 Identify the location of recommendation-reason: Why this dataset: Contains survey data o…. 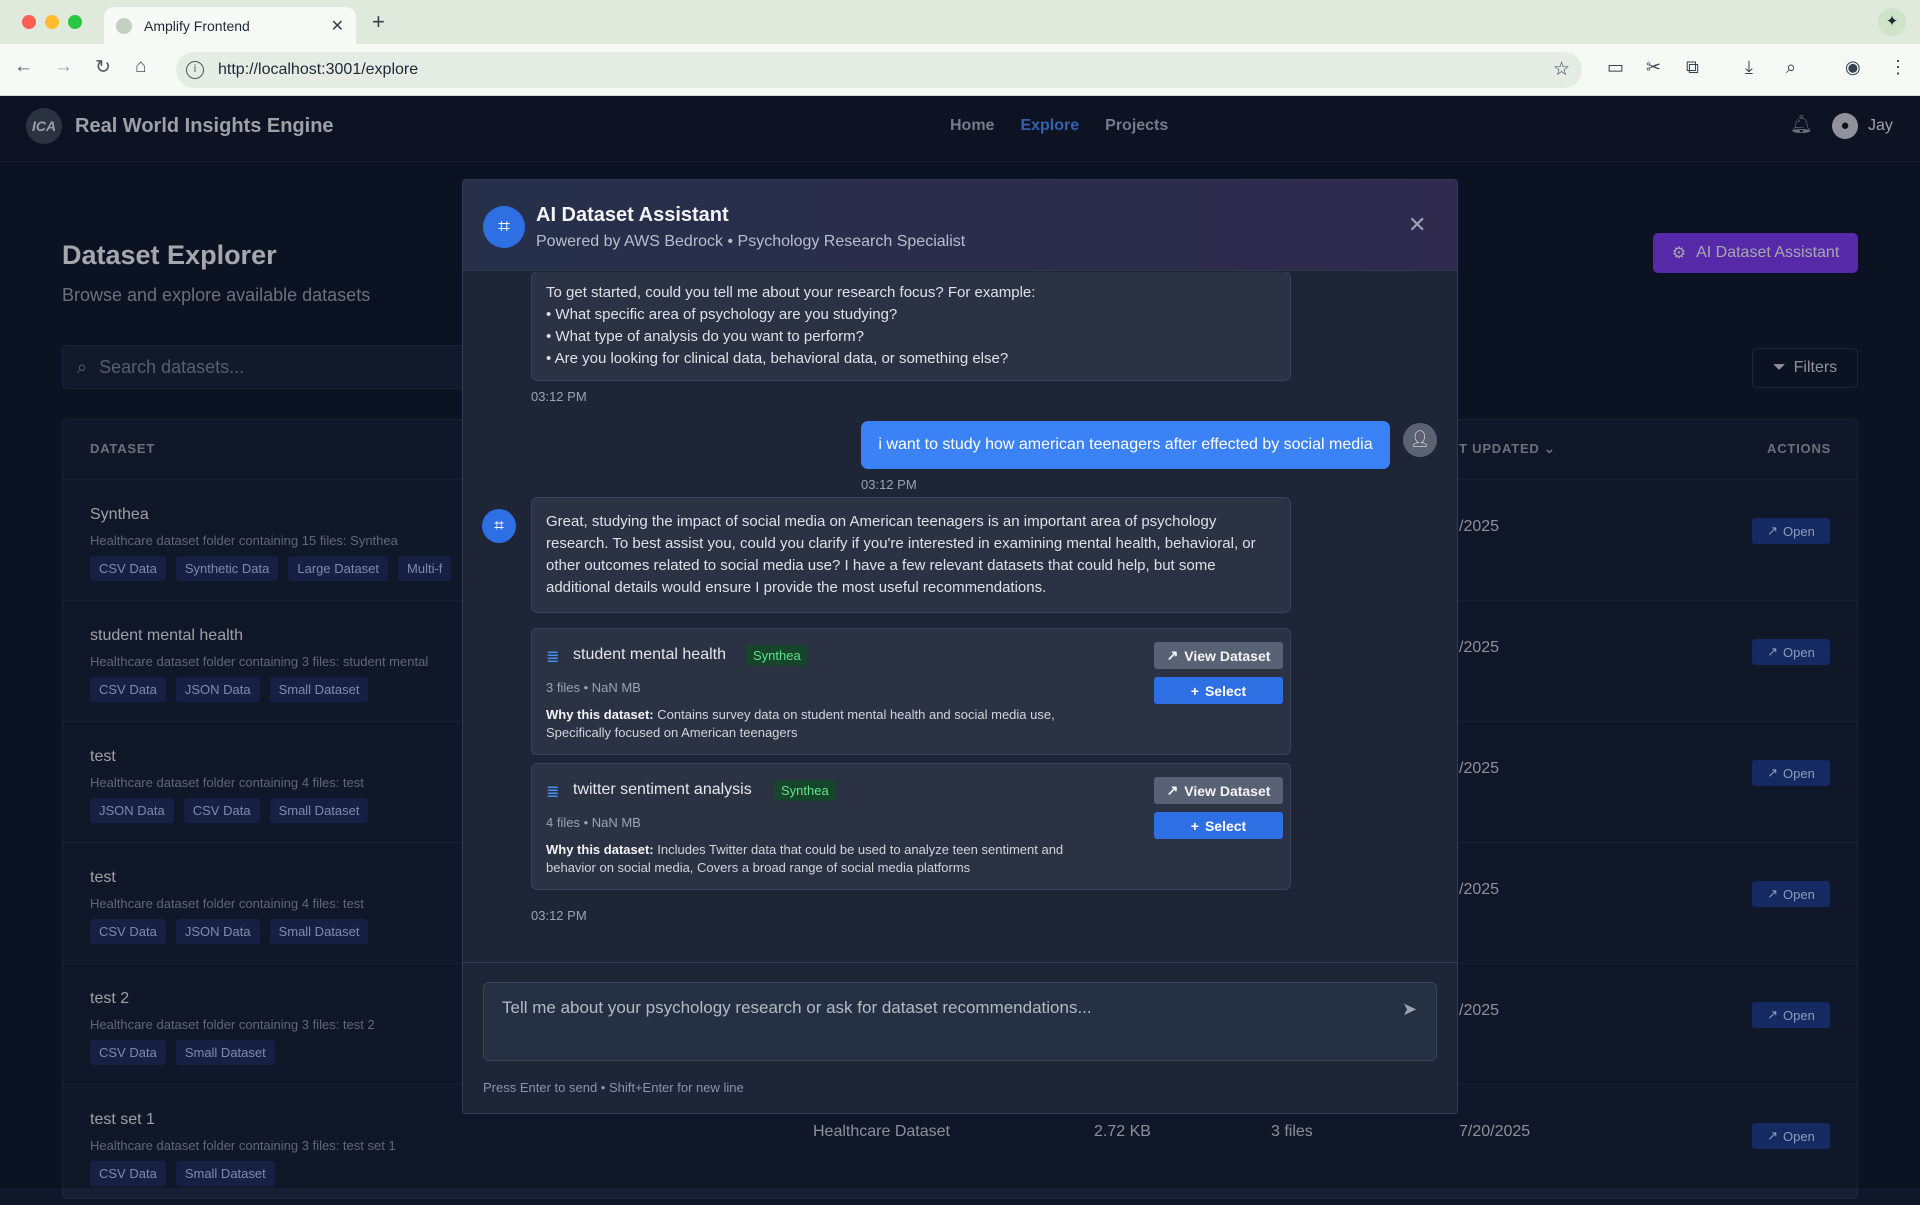
(800, 723).